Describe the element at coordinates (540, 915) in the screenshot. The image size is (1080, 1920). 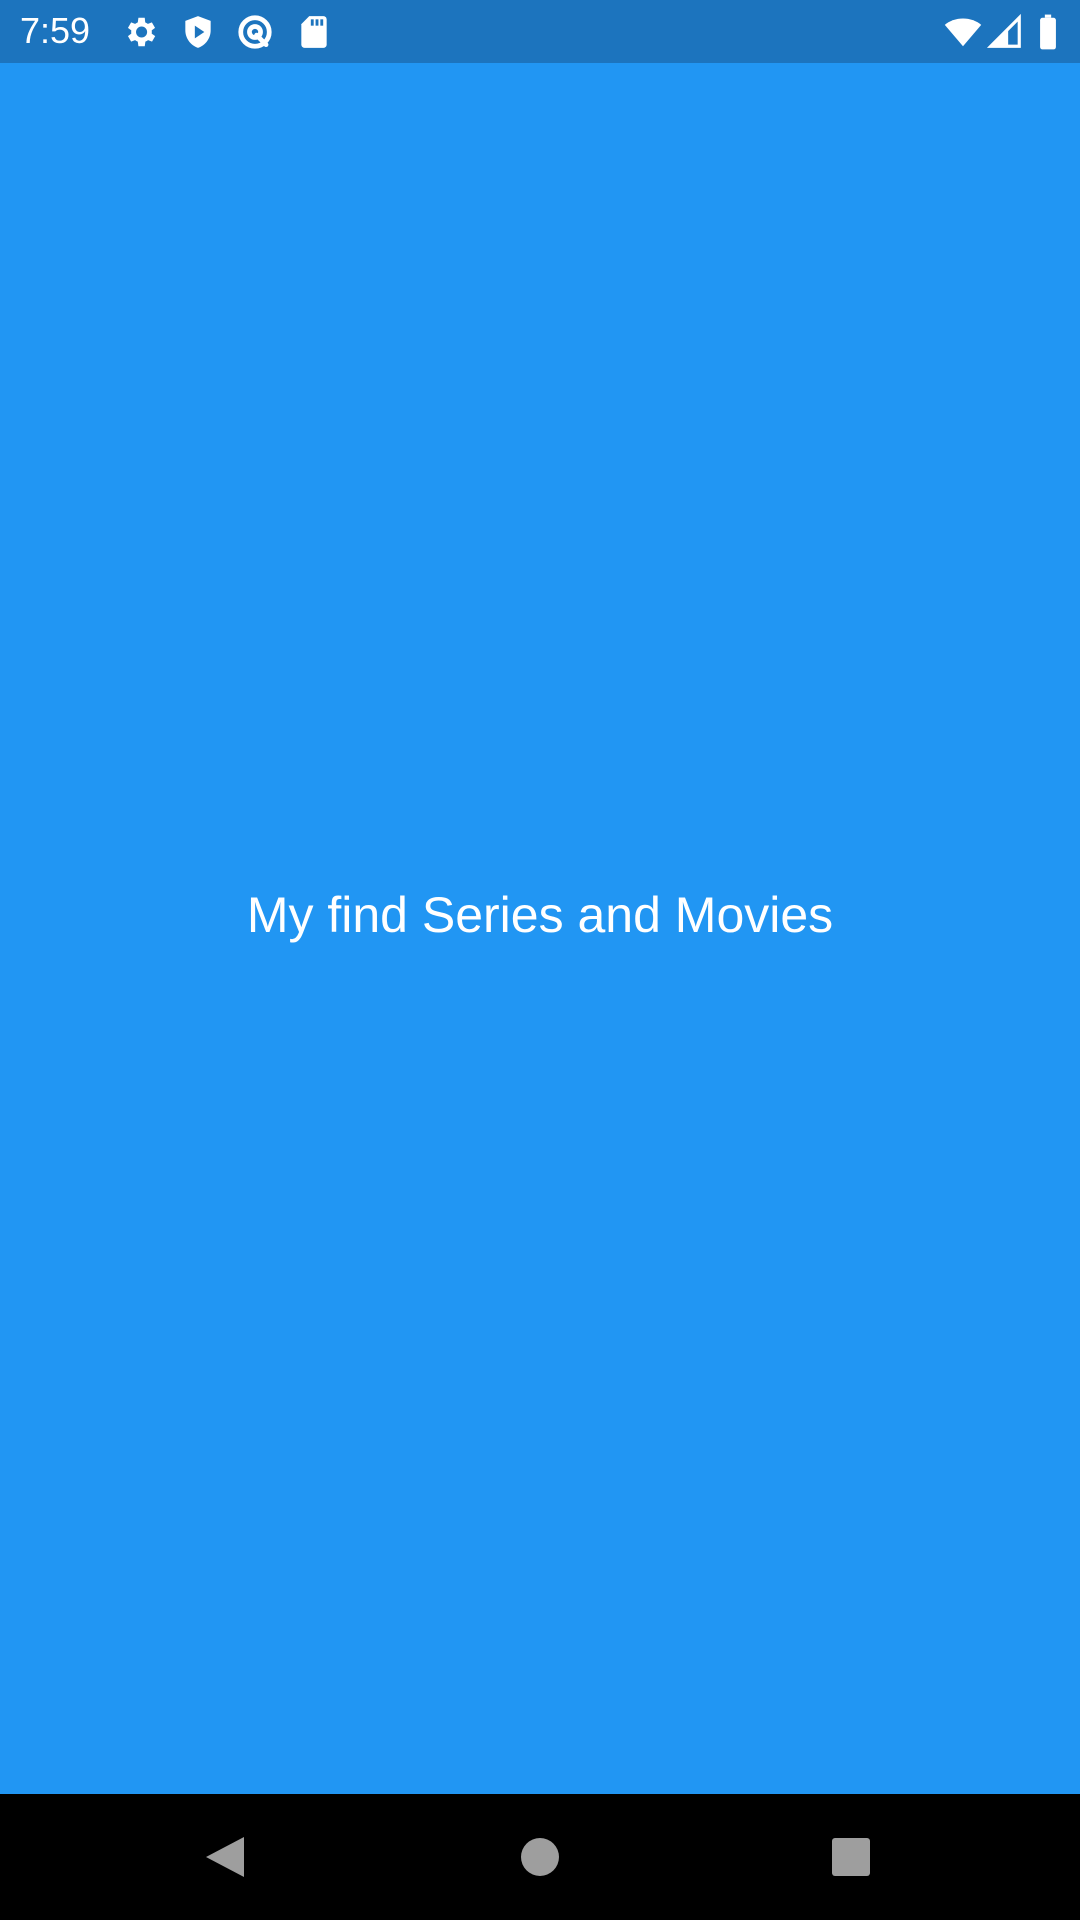
I see `app-title: My find Series and Movies` at that location.